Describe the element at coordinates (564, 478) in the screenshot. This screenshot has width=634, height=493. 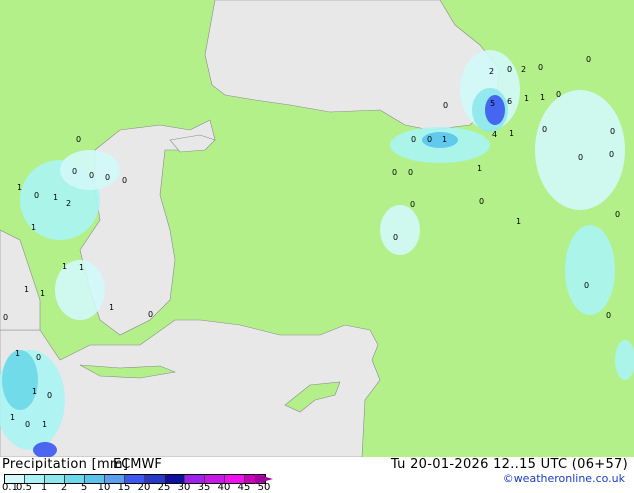
I see `credit-link: ©weatheronline.co.uk` at that location.